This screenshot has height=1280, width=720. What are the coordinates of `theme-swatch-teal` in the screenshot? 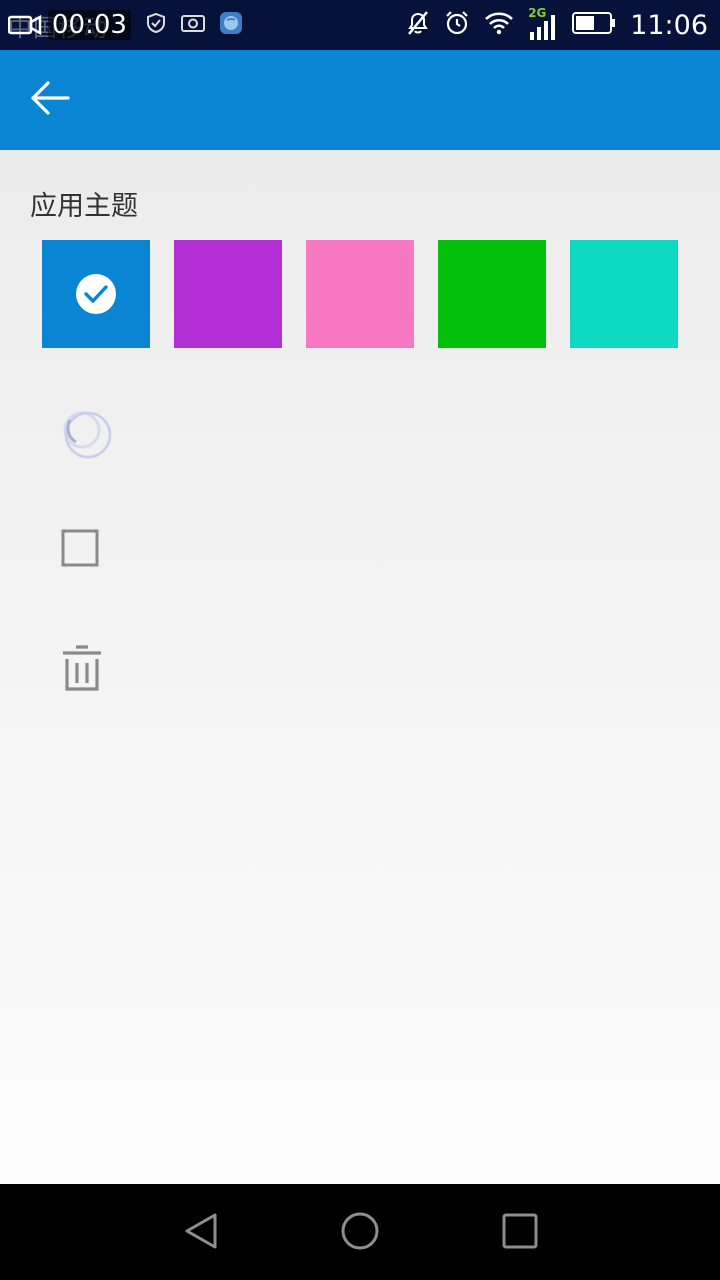 It's located at (624, 294).